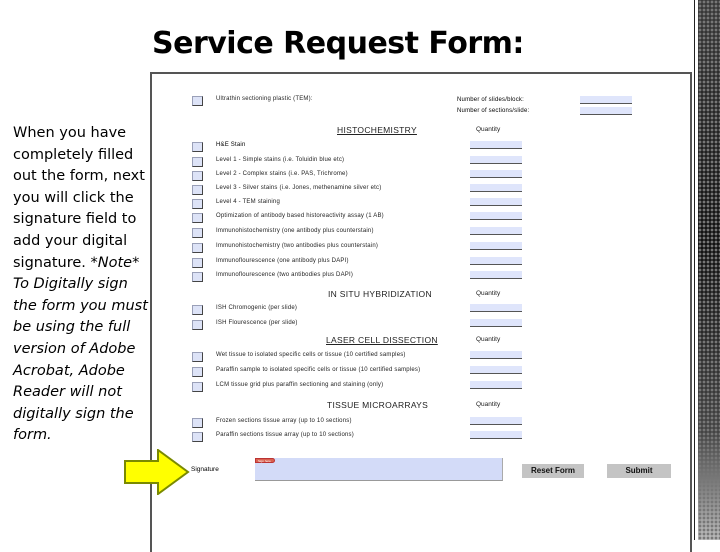 The image size is (720, 552). Describe the element at coordinates (257, 308) in the screenshot. I see `item-label: ISH Chromogenic (per slide)` at that location.